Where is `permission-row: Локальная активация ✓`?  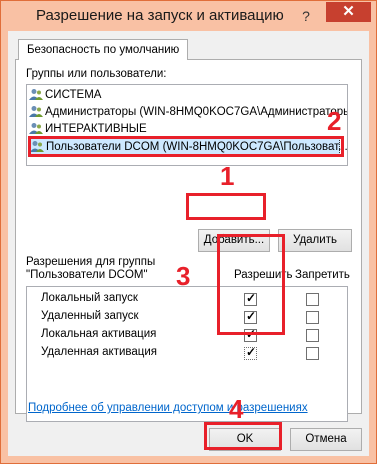
permission-row: Локальная активация ✓ is located at coordinates (187, 336).